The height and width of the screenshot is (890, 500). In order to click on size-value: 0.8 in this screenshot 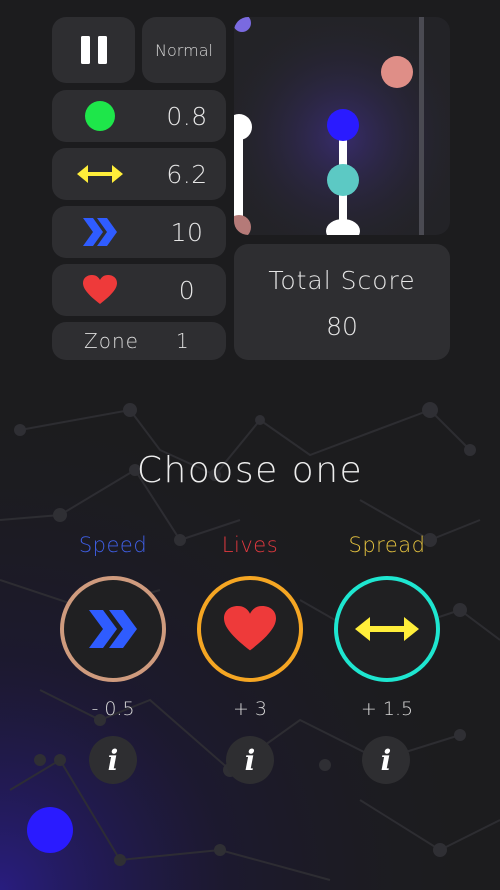, I will do `click(187, 116)`.